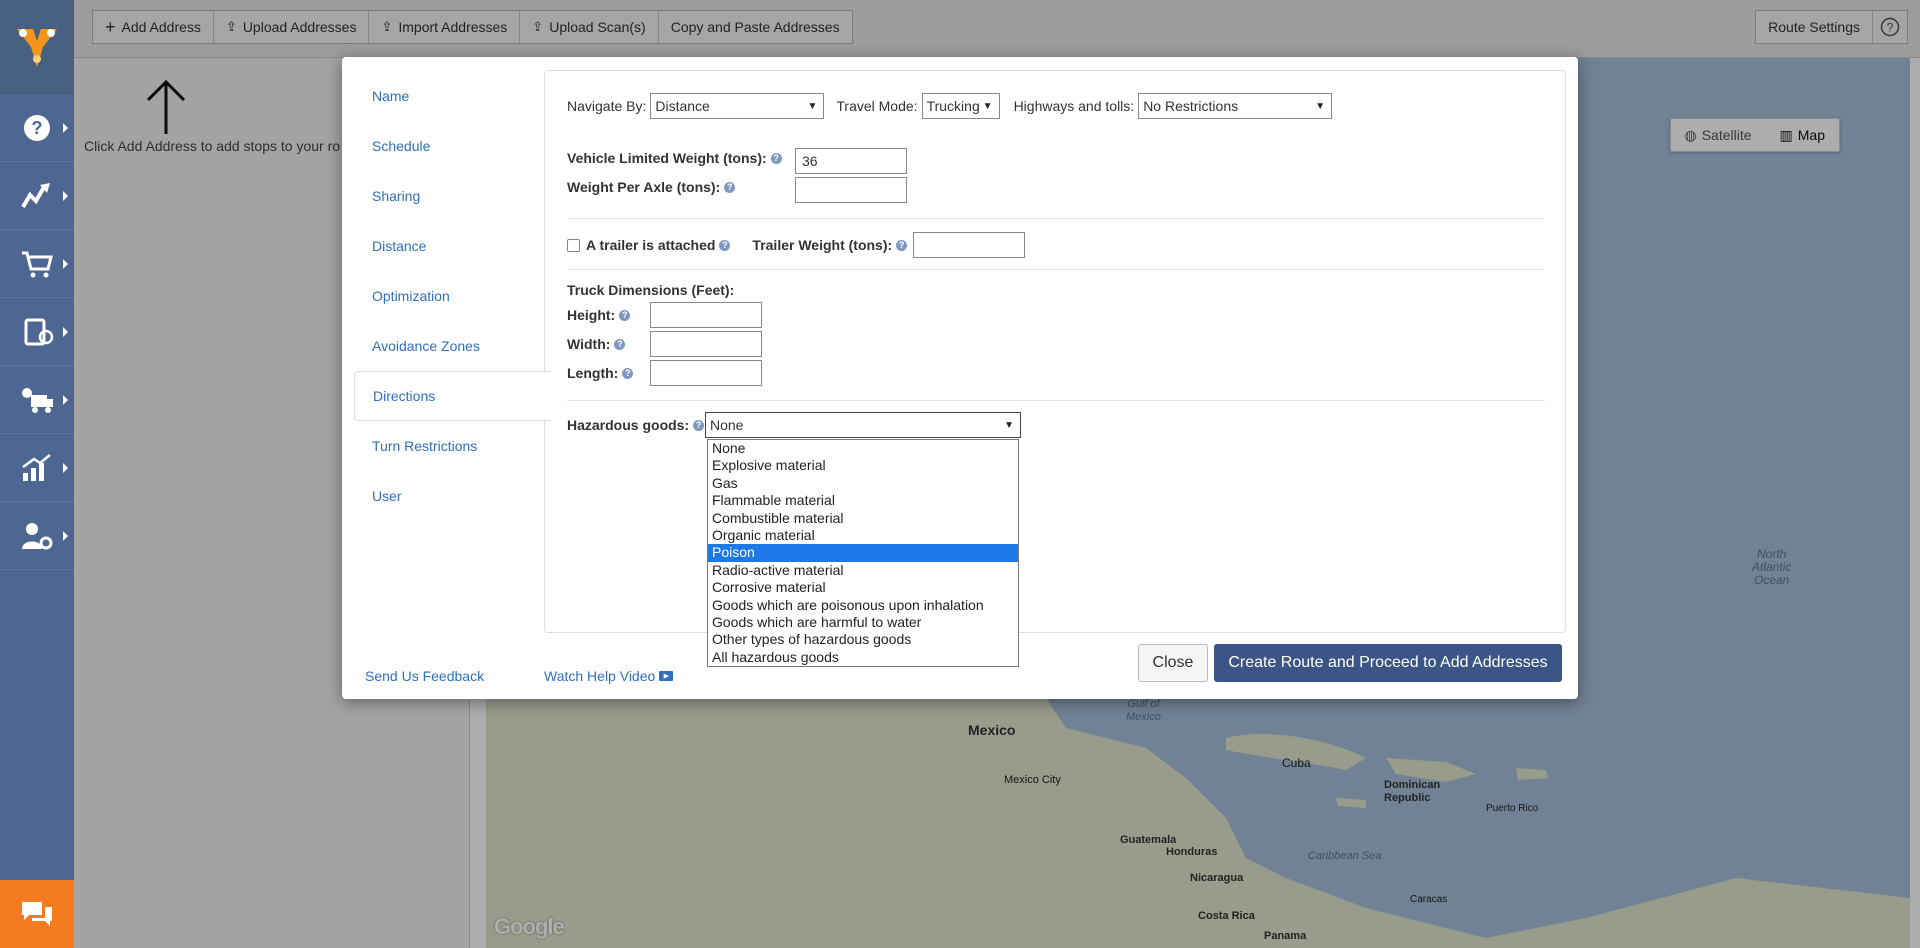  I want to click on vehicle-weight-label: Vehicle Limited Weight (tons):, so click(667, 158).